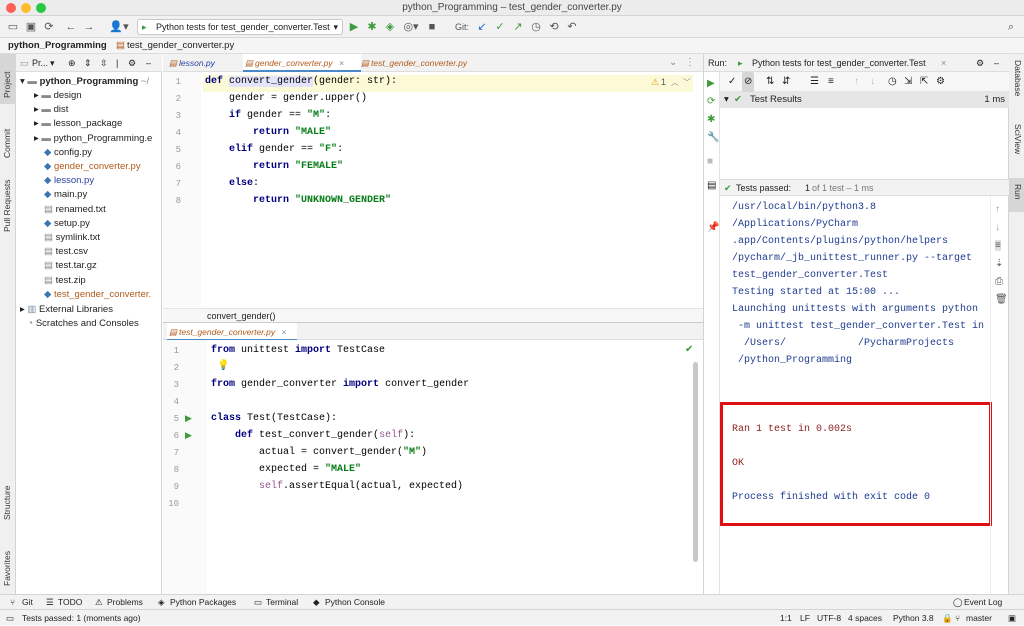 Image resolution: width=1024 pixels, height=626 pixels. What do you see at coordinates (872, 82) in the screenshot?
I see `next-failed-icon: ↓` at bounding box center [872, 82].